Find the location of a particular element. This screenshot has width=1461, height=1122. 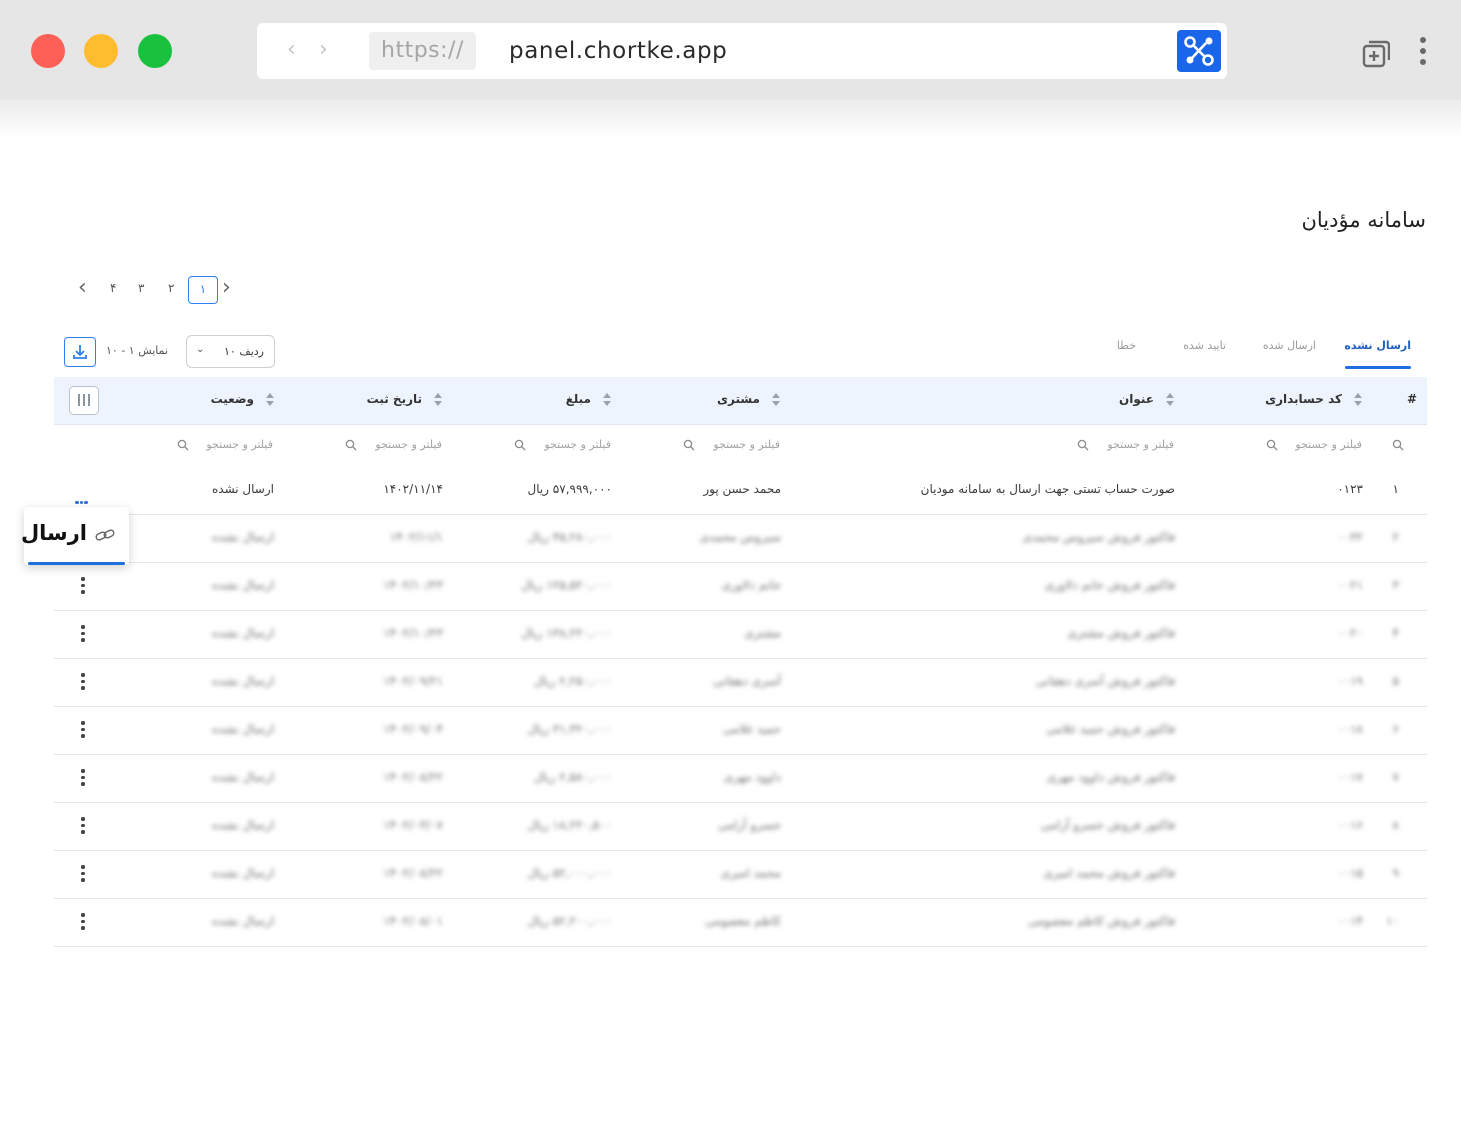

download-button is located at coordinates (80, 352).